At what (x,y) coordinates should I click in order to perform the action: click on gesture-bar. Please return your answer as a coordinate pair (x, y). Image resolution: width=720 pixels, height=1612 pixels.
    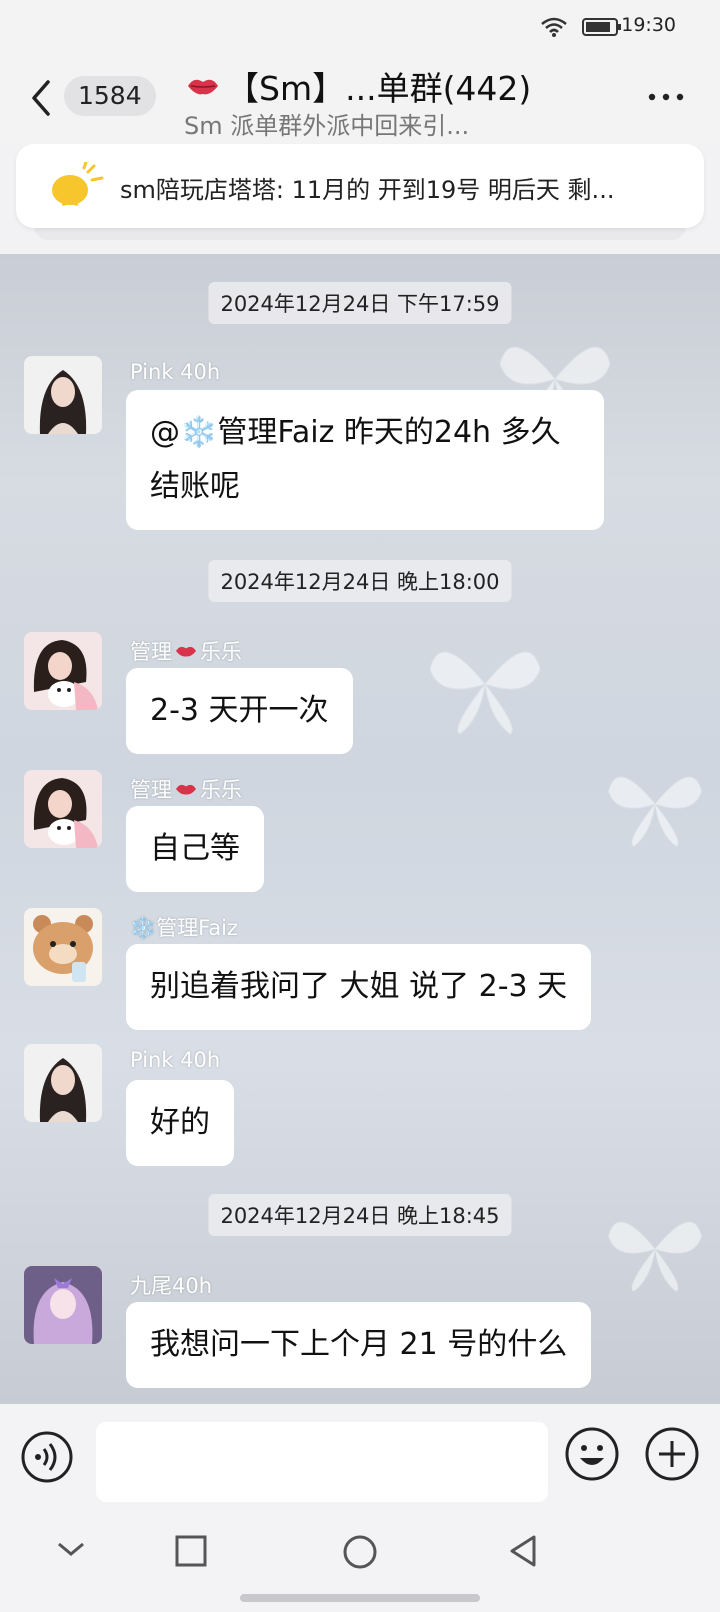
    Looking at the image, I should click on (360, 1598).